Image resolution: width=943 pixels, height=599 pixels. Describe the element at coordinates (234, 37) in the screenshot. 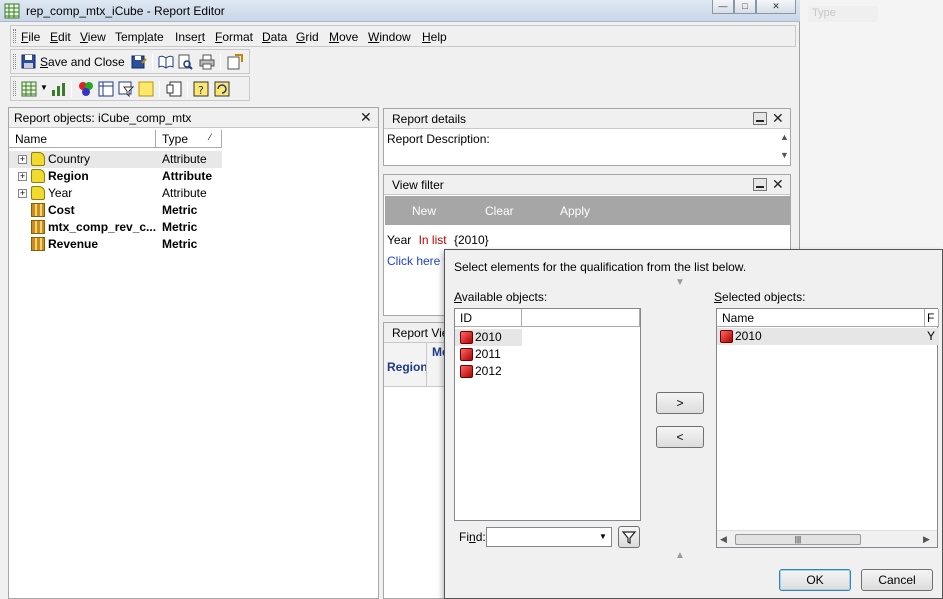

I see `menu-format: Format` at that location.